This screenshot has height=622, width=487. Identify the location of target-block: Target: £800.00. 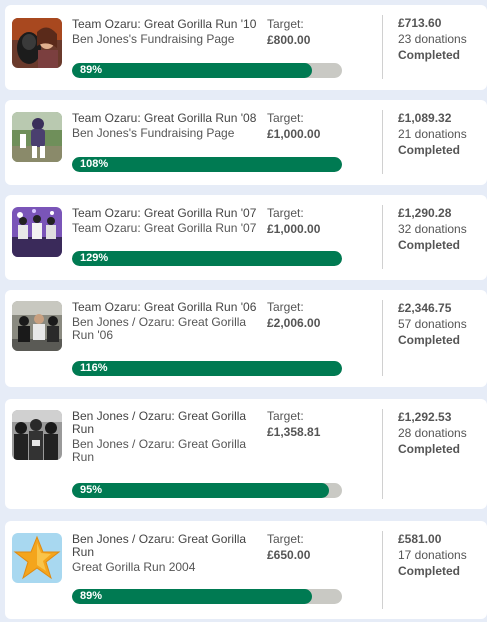
(322, 32).